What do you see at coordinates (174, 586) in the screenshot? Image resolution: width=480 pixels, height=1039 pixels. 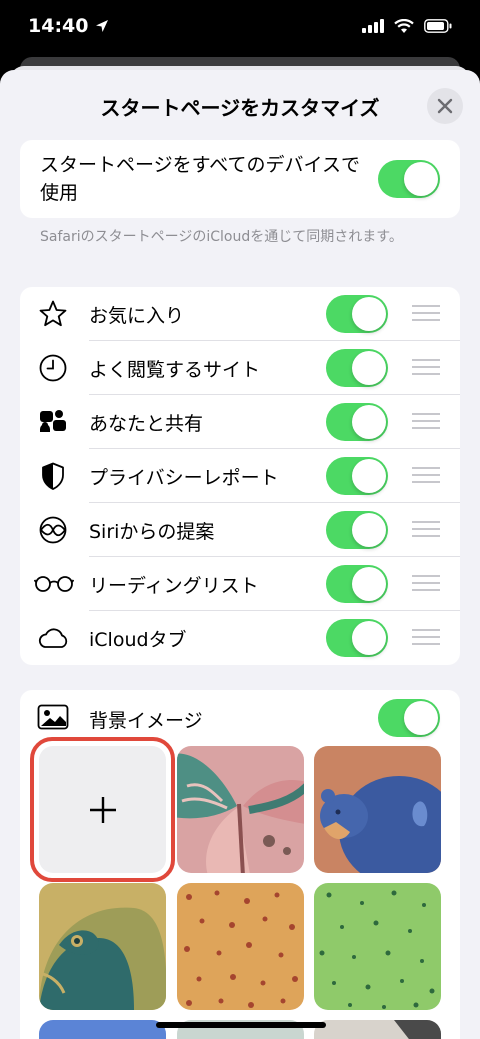 I see `section-label: リーディングリスト` at bounding box center [174, 586].